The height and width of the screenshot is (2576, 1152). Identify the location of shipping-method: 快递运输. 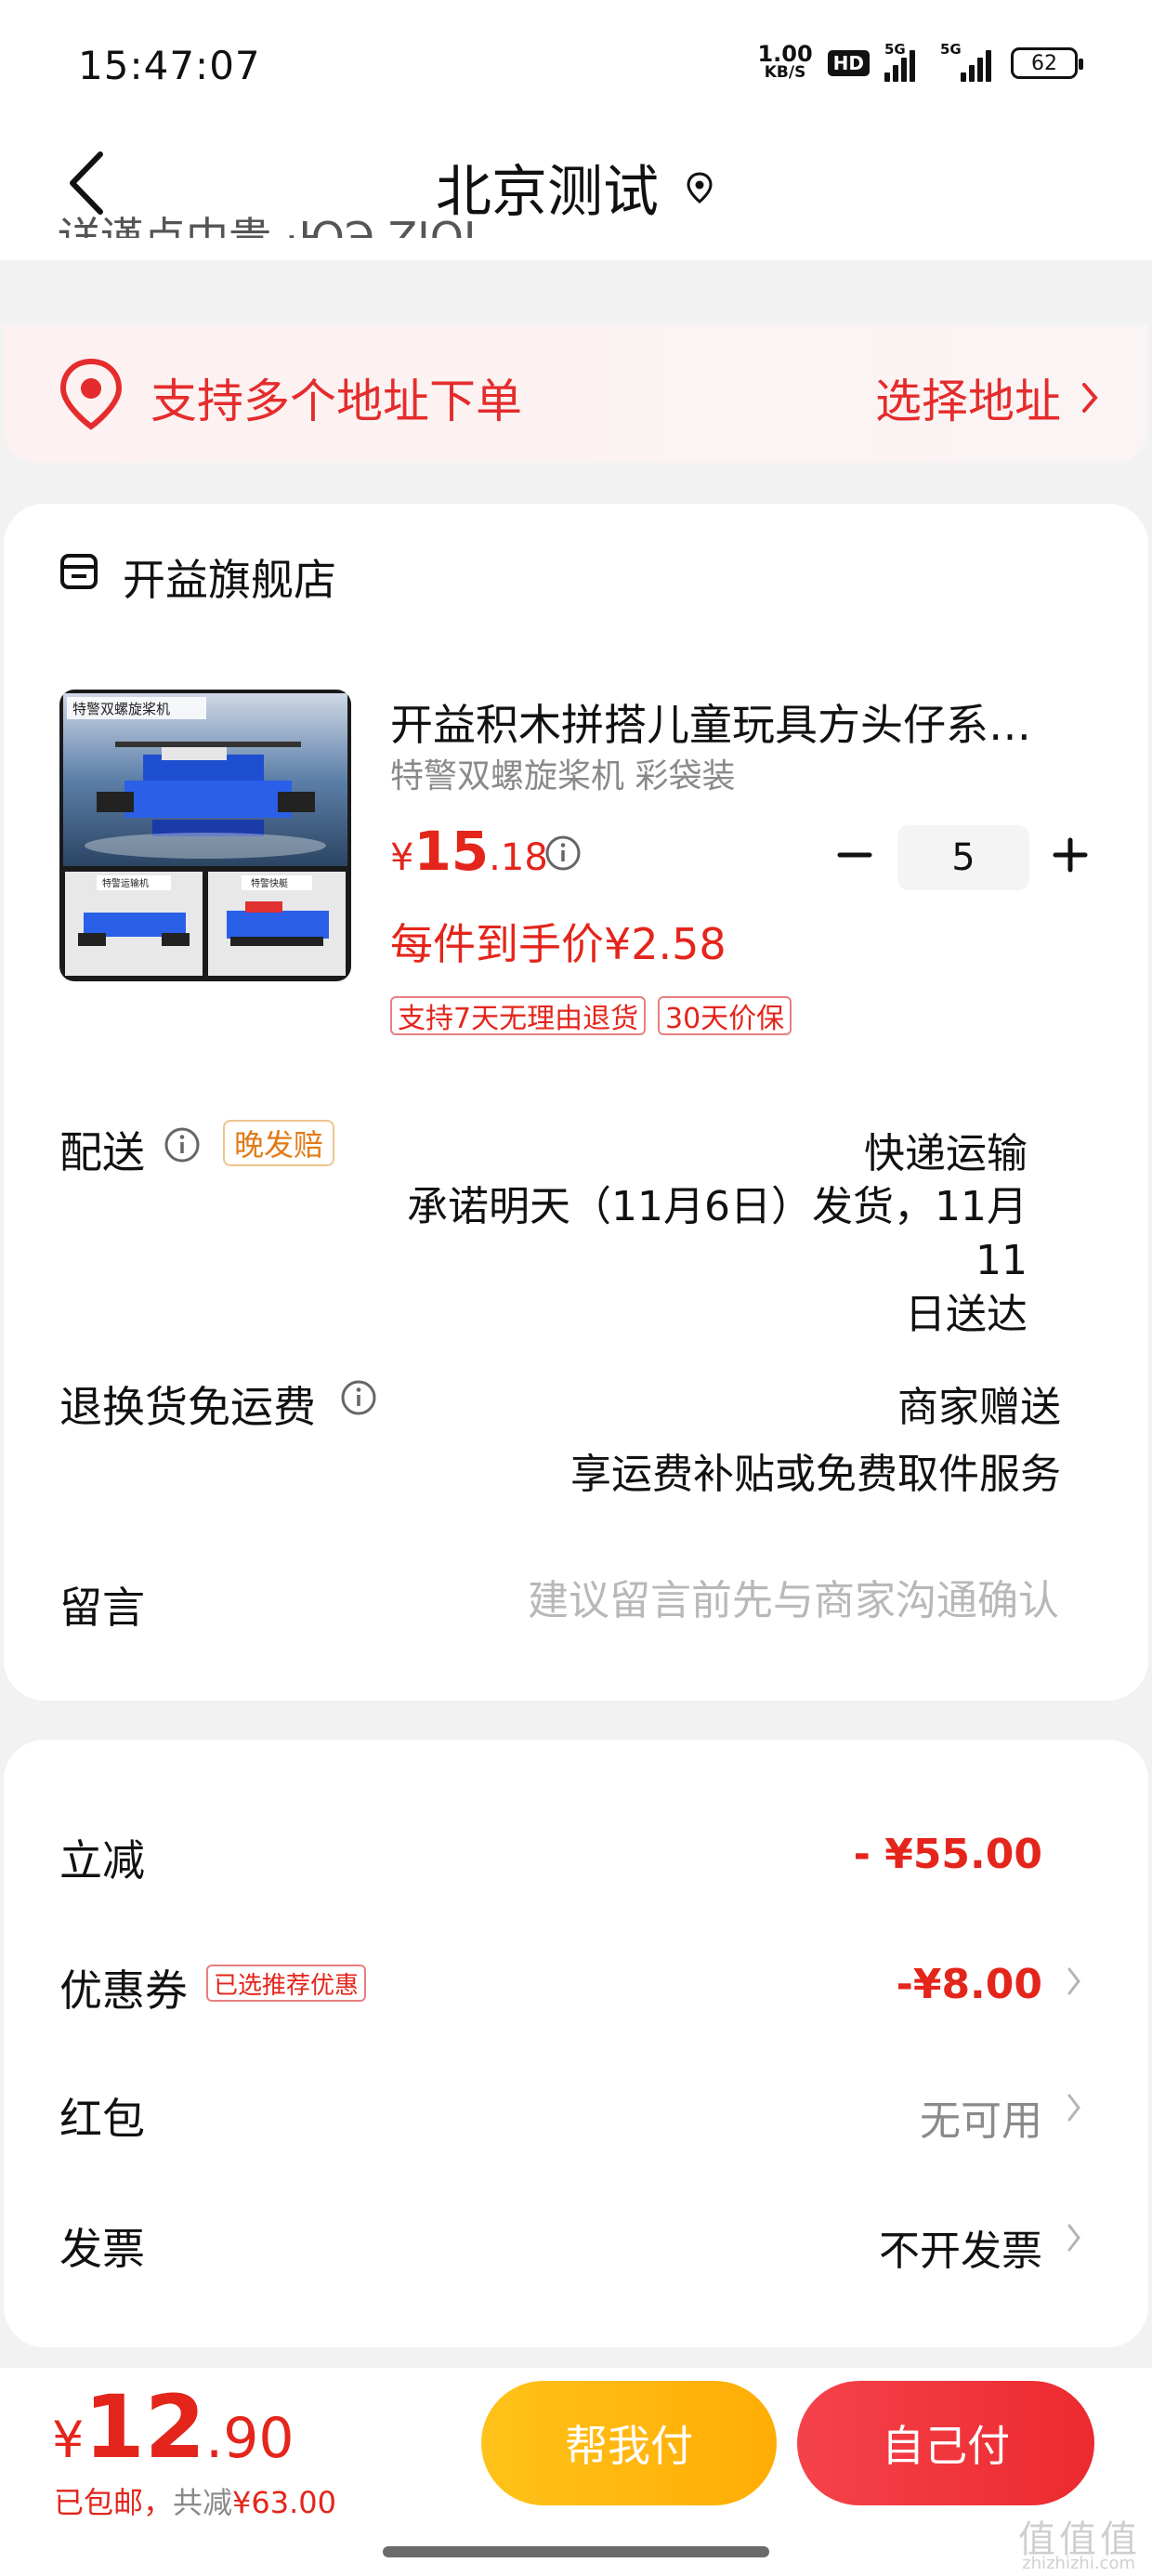
(946, 1153).